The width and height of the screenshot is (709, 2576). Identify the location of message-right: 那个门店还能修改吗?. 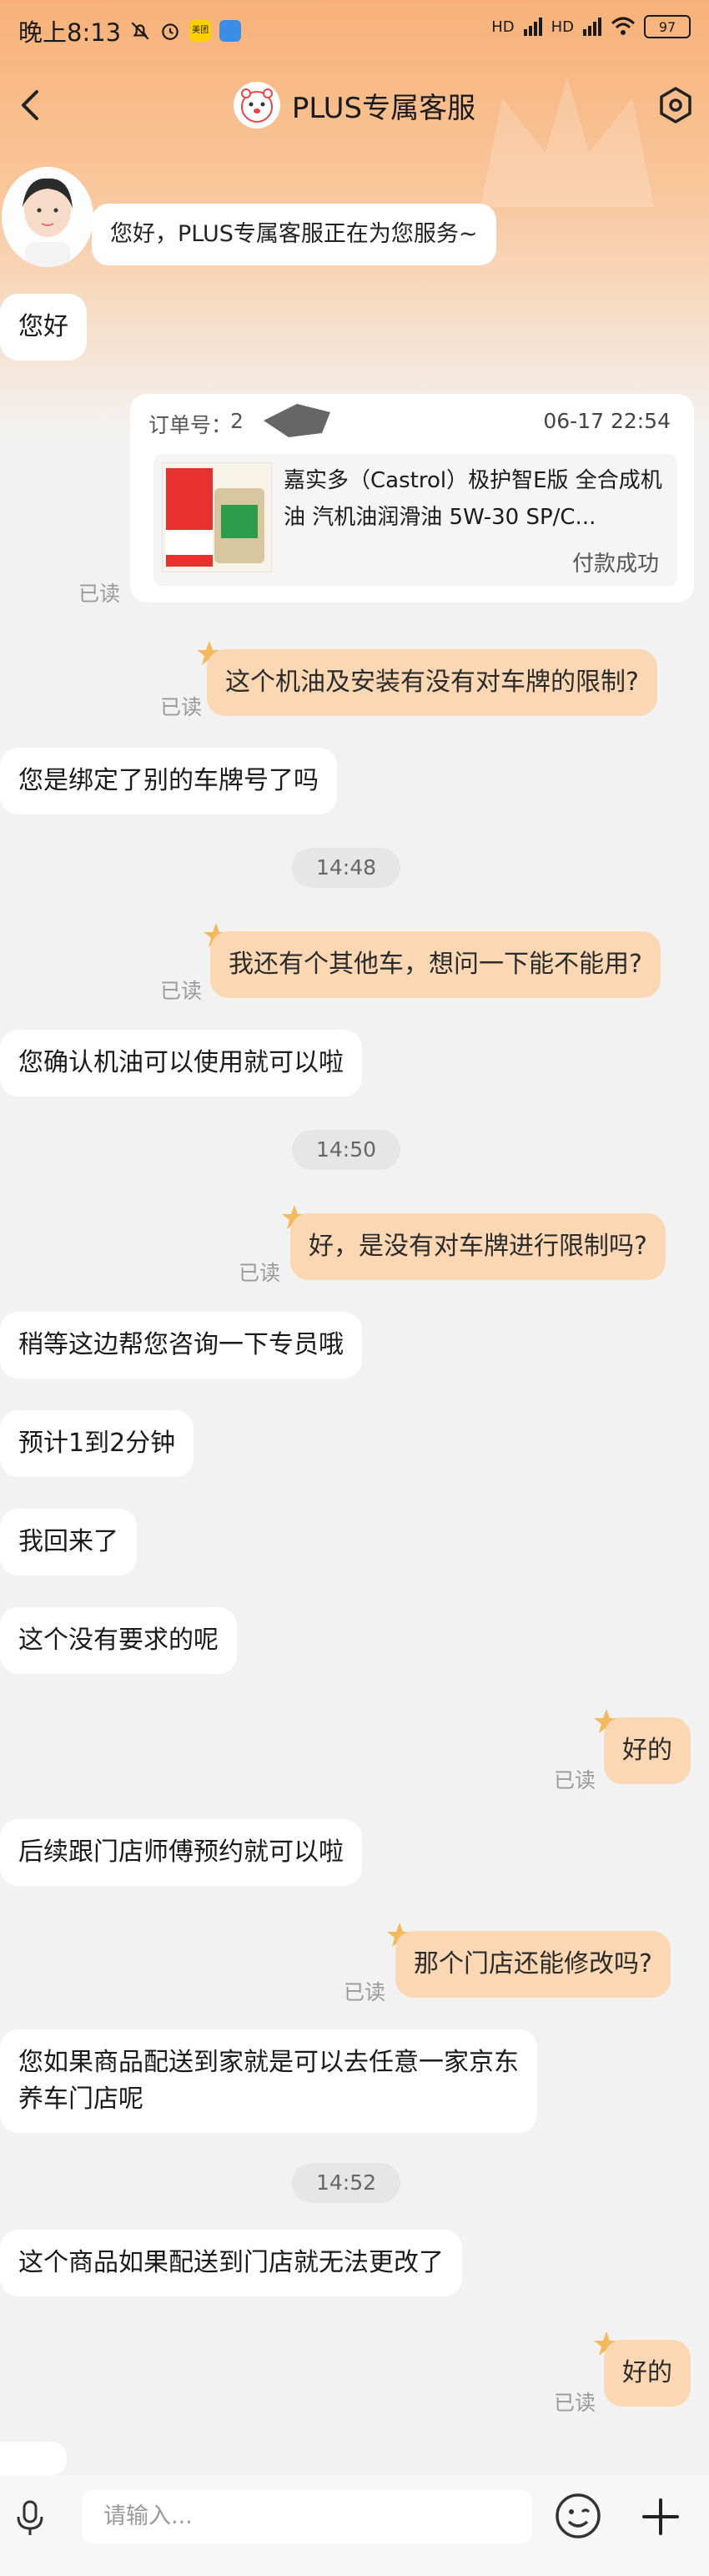
(533, 1965).